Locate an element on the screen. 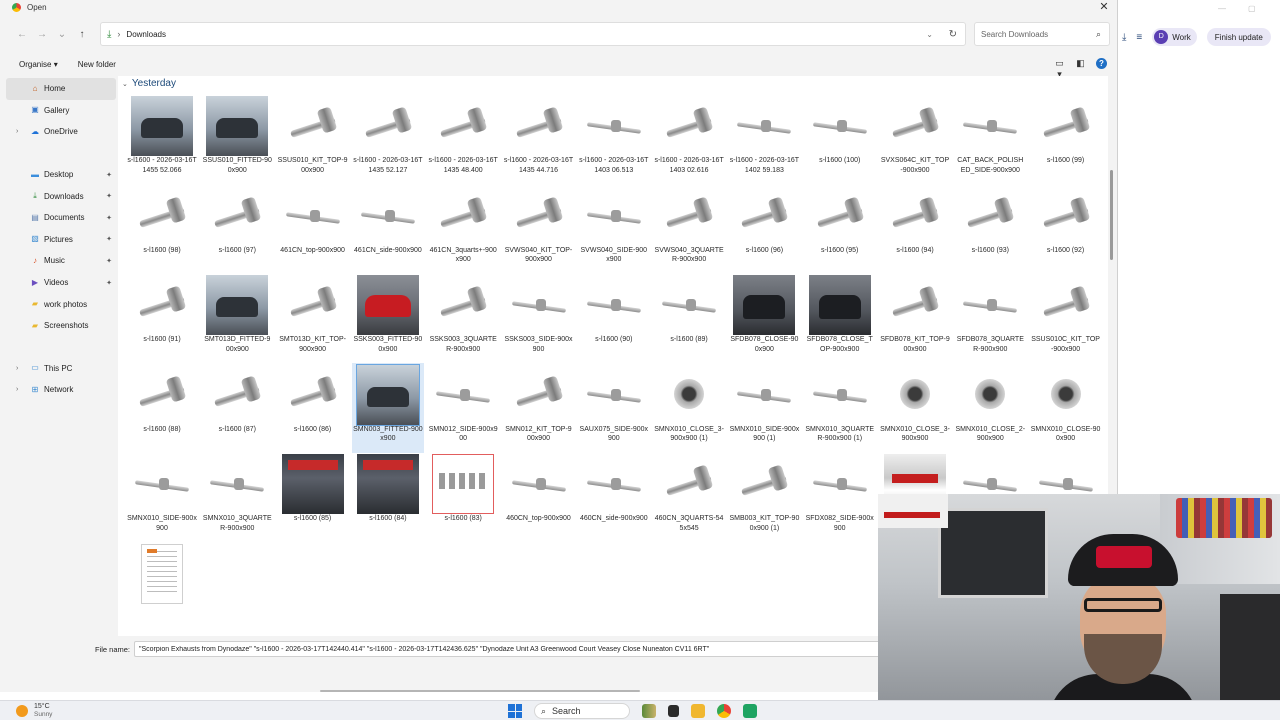 The image size is (1280, 720). file-item: SVWS040_3QUARTER-900x900 is located at coordinates (689, 229).